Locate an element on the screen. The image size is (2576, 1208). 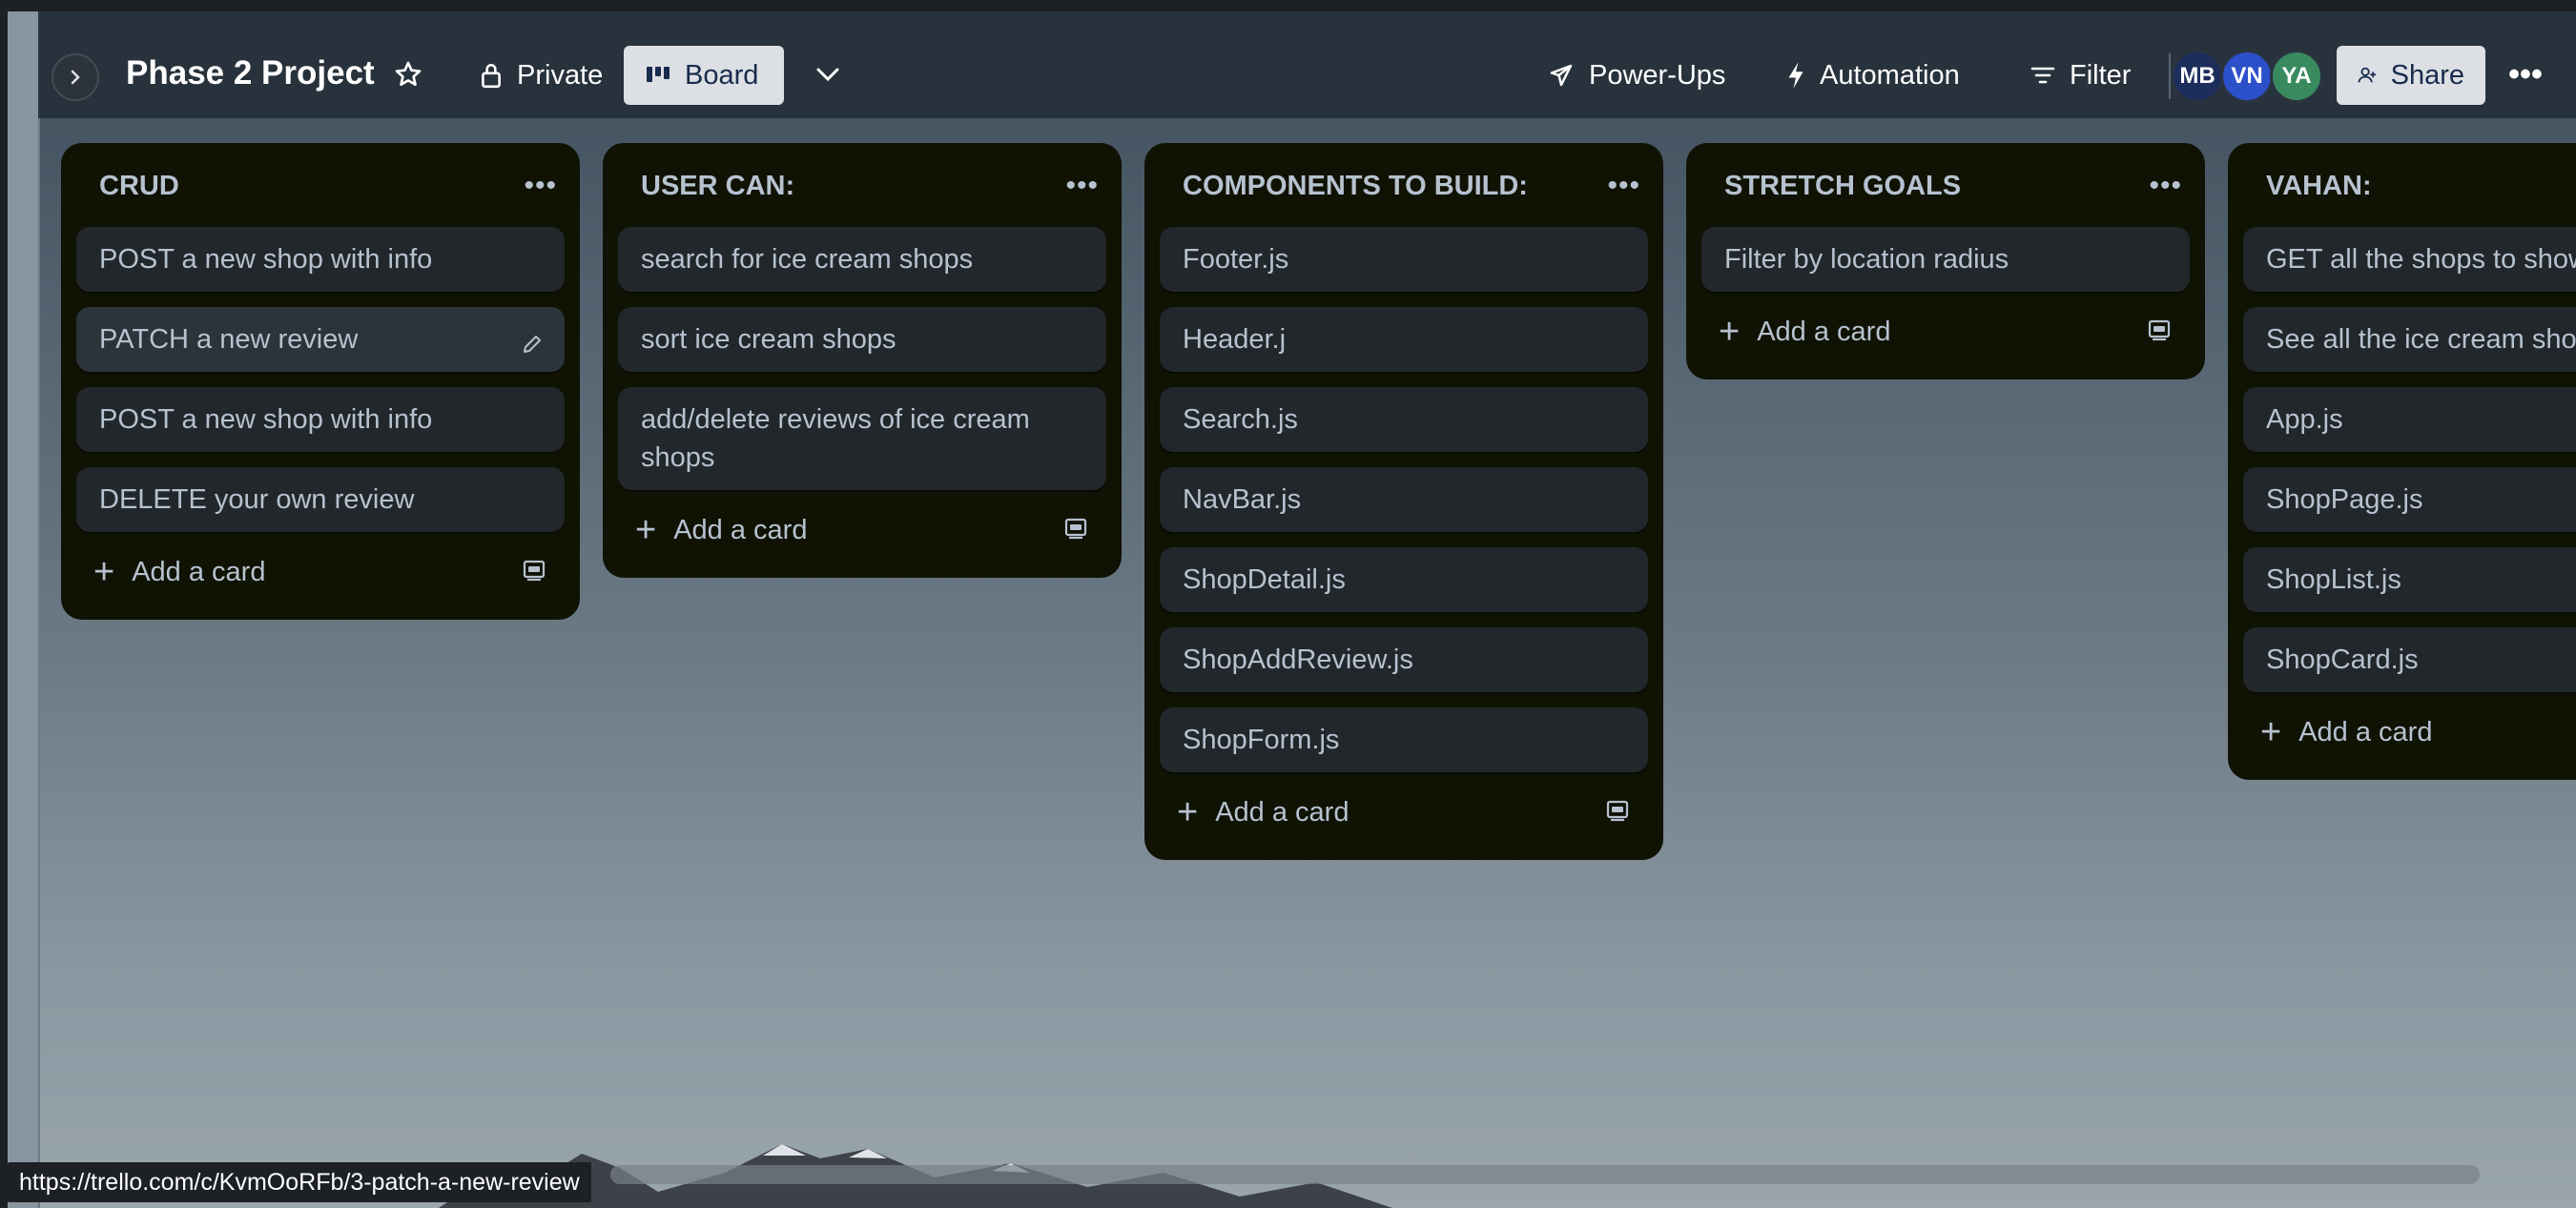
visibility-button: Private is located at coordinates (541, 75).